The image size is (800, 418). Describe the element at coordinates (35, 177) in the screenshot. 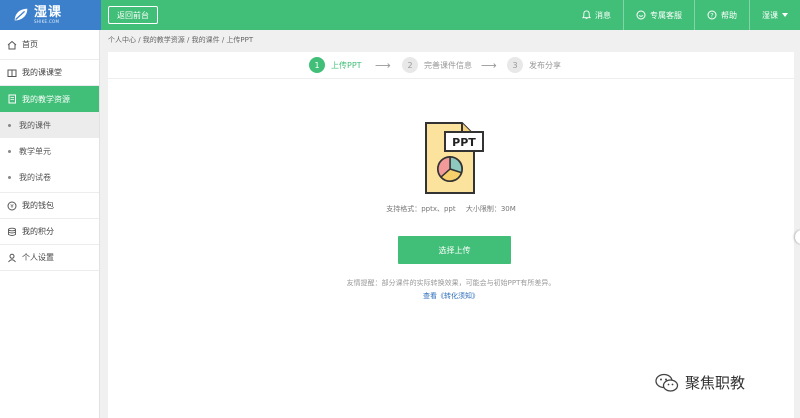

I see `sidebar-subitem-label: 我的试卷` at that location.